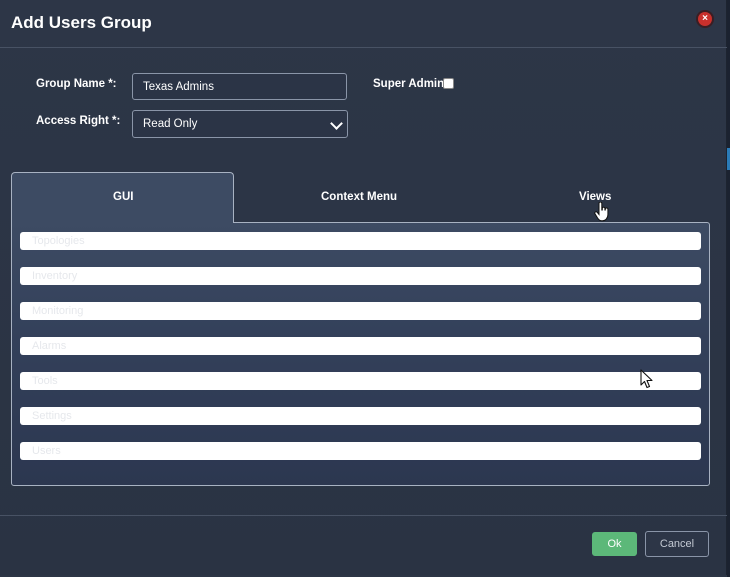 Image resolution: width=730 pixels, height=577 pixels. Describe the element at coordinates (122, 222) in the screenshot. I see `tab-panel-join` at that location.